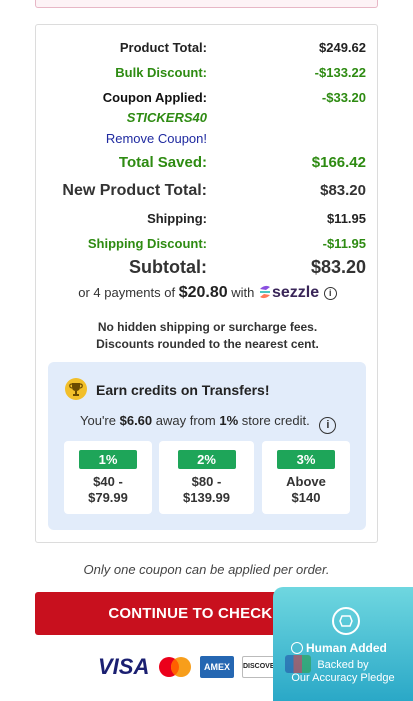 This screenshot has width=413, height=701. I want to click on installment-amount: $20.80, so click(203, 292).